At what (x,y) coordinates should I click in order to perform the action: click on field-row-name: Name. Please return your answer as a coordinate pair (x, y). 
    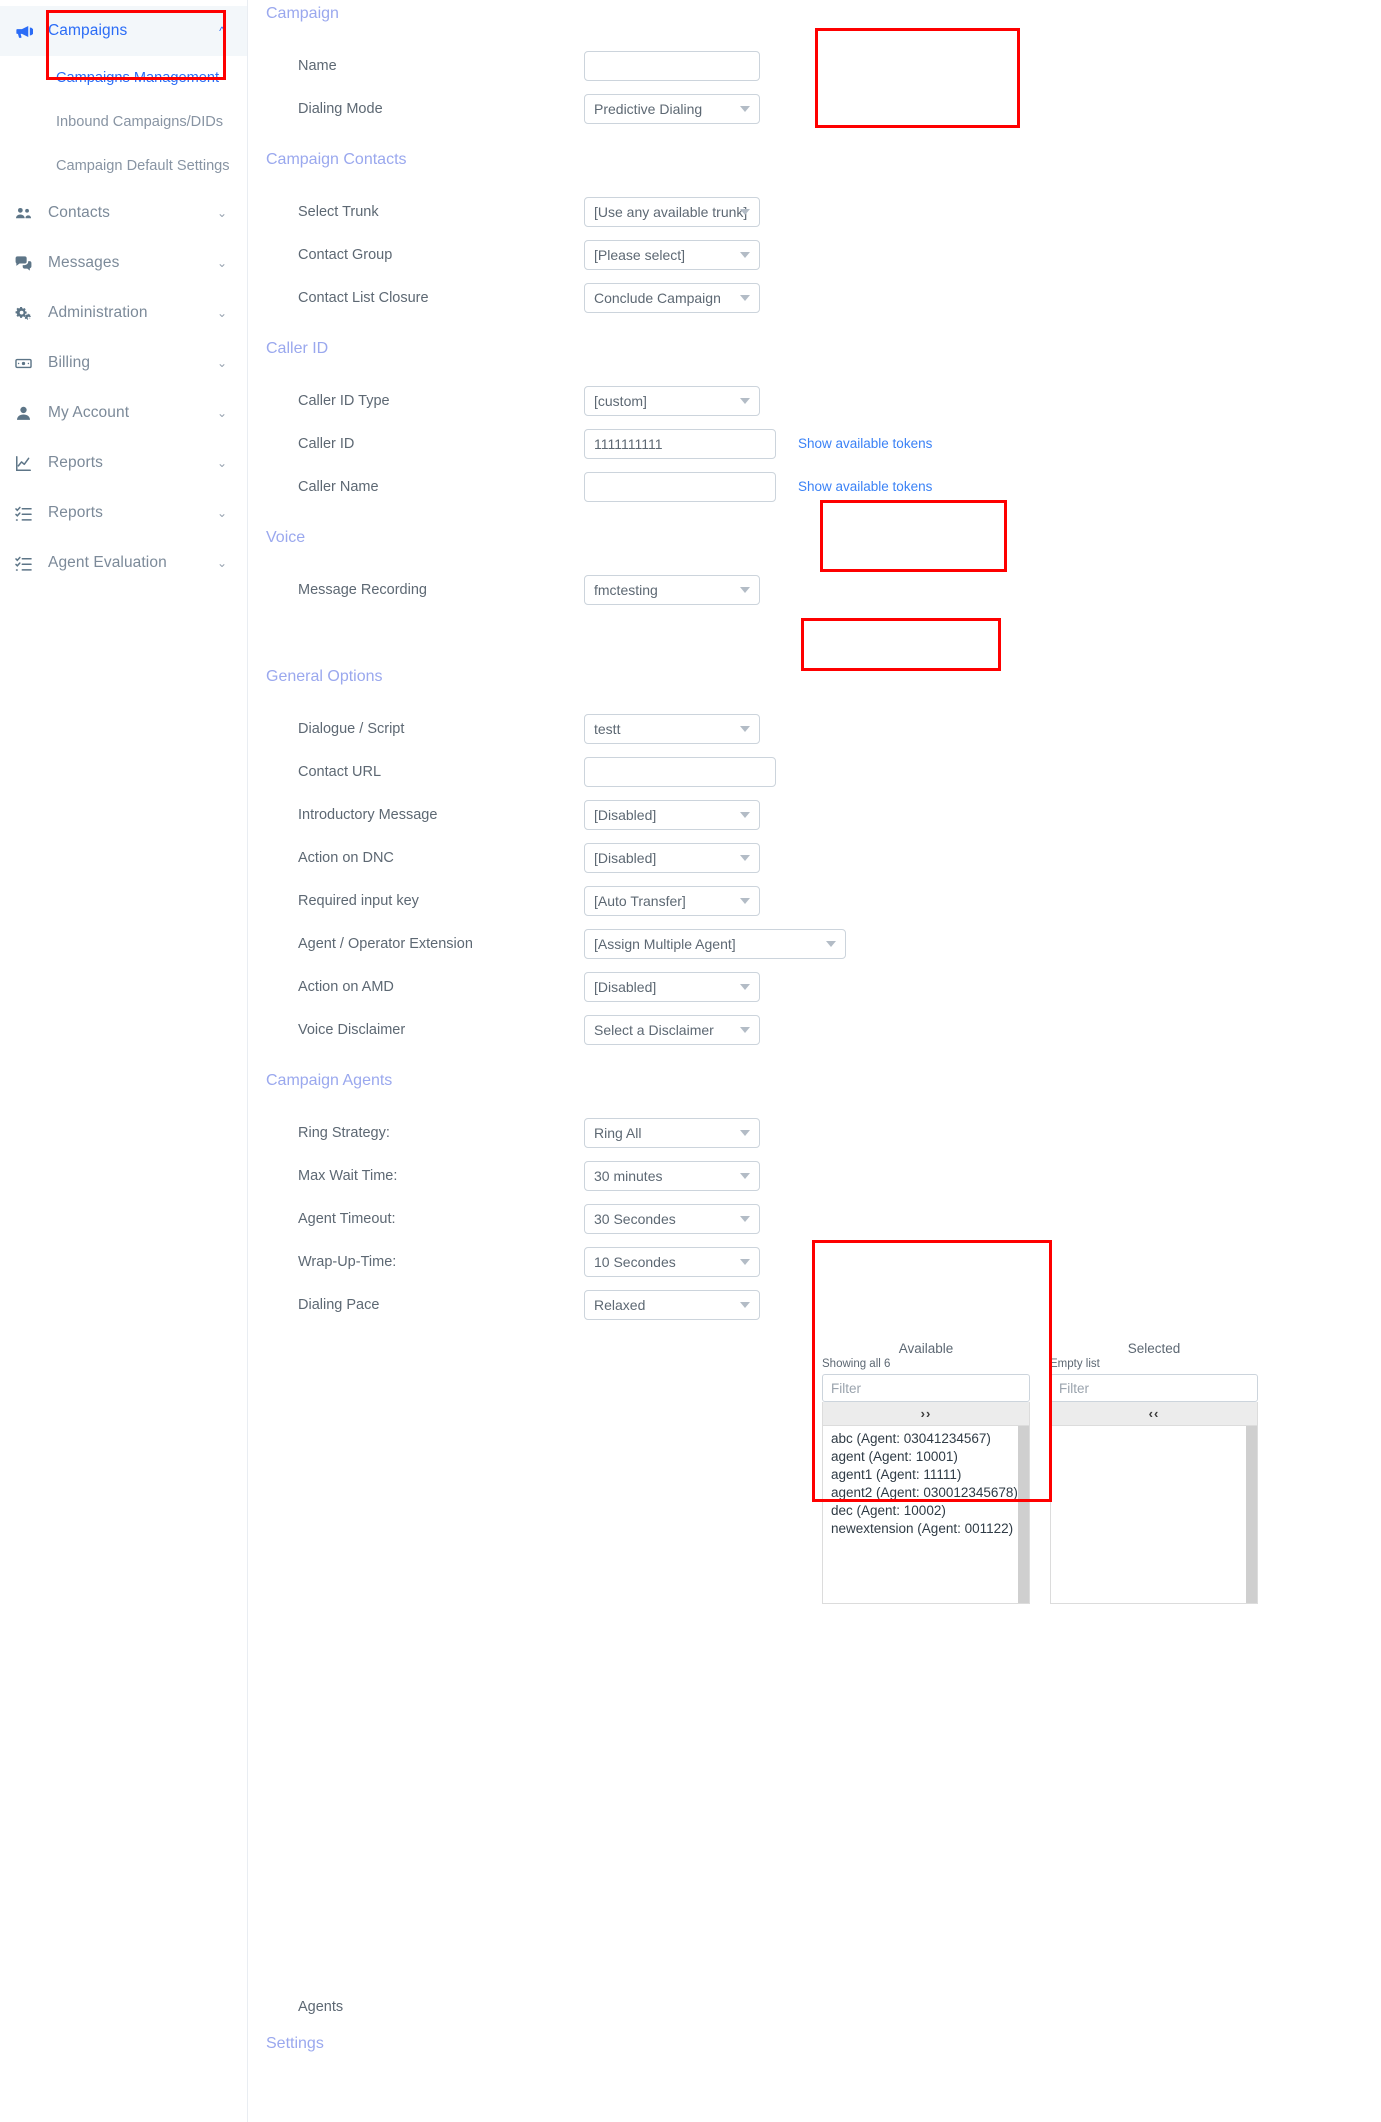
    Looking at the image, I should click on (814, 65).